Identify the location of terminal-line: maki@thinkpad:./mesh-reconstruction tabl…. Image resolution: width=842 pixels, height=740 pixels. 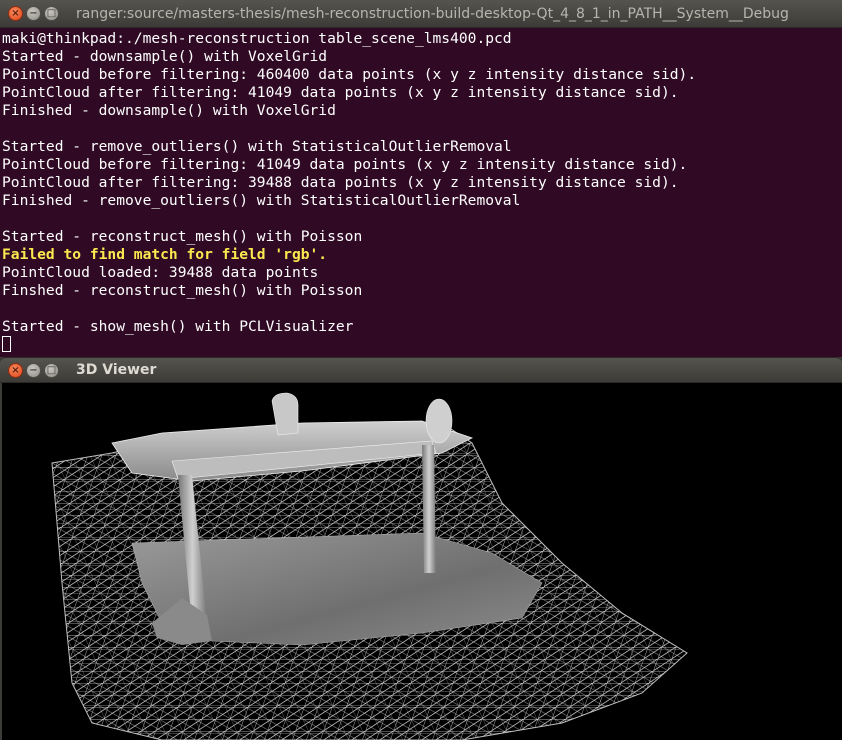
(257, 38).